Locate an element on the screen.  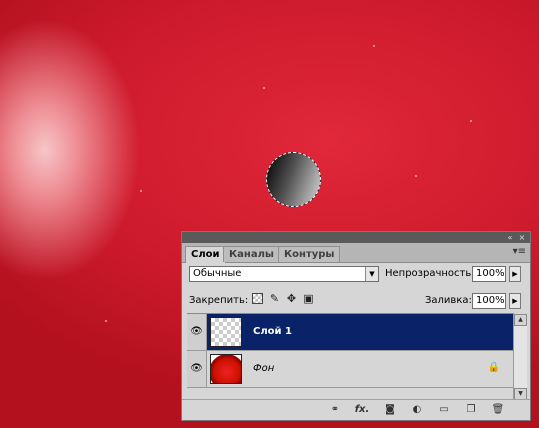
lock-transparent-icon is located at coordinates (257, 298).